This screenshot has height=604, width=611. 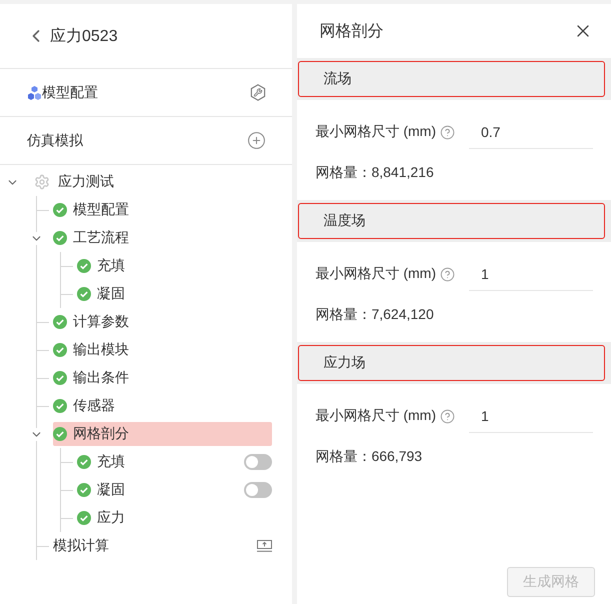 What do you see at coordinates (451, 363) in the screenshot?
I see `section-header: 应力场` at bounding box center [451, 363].